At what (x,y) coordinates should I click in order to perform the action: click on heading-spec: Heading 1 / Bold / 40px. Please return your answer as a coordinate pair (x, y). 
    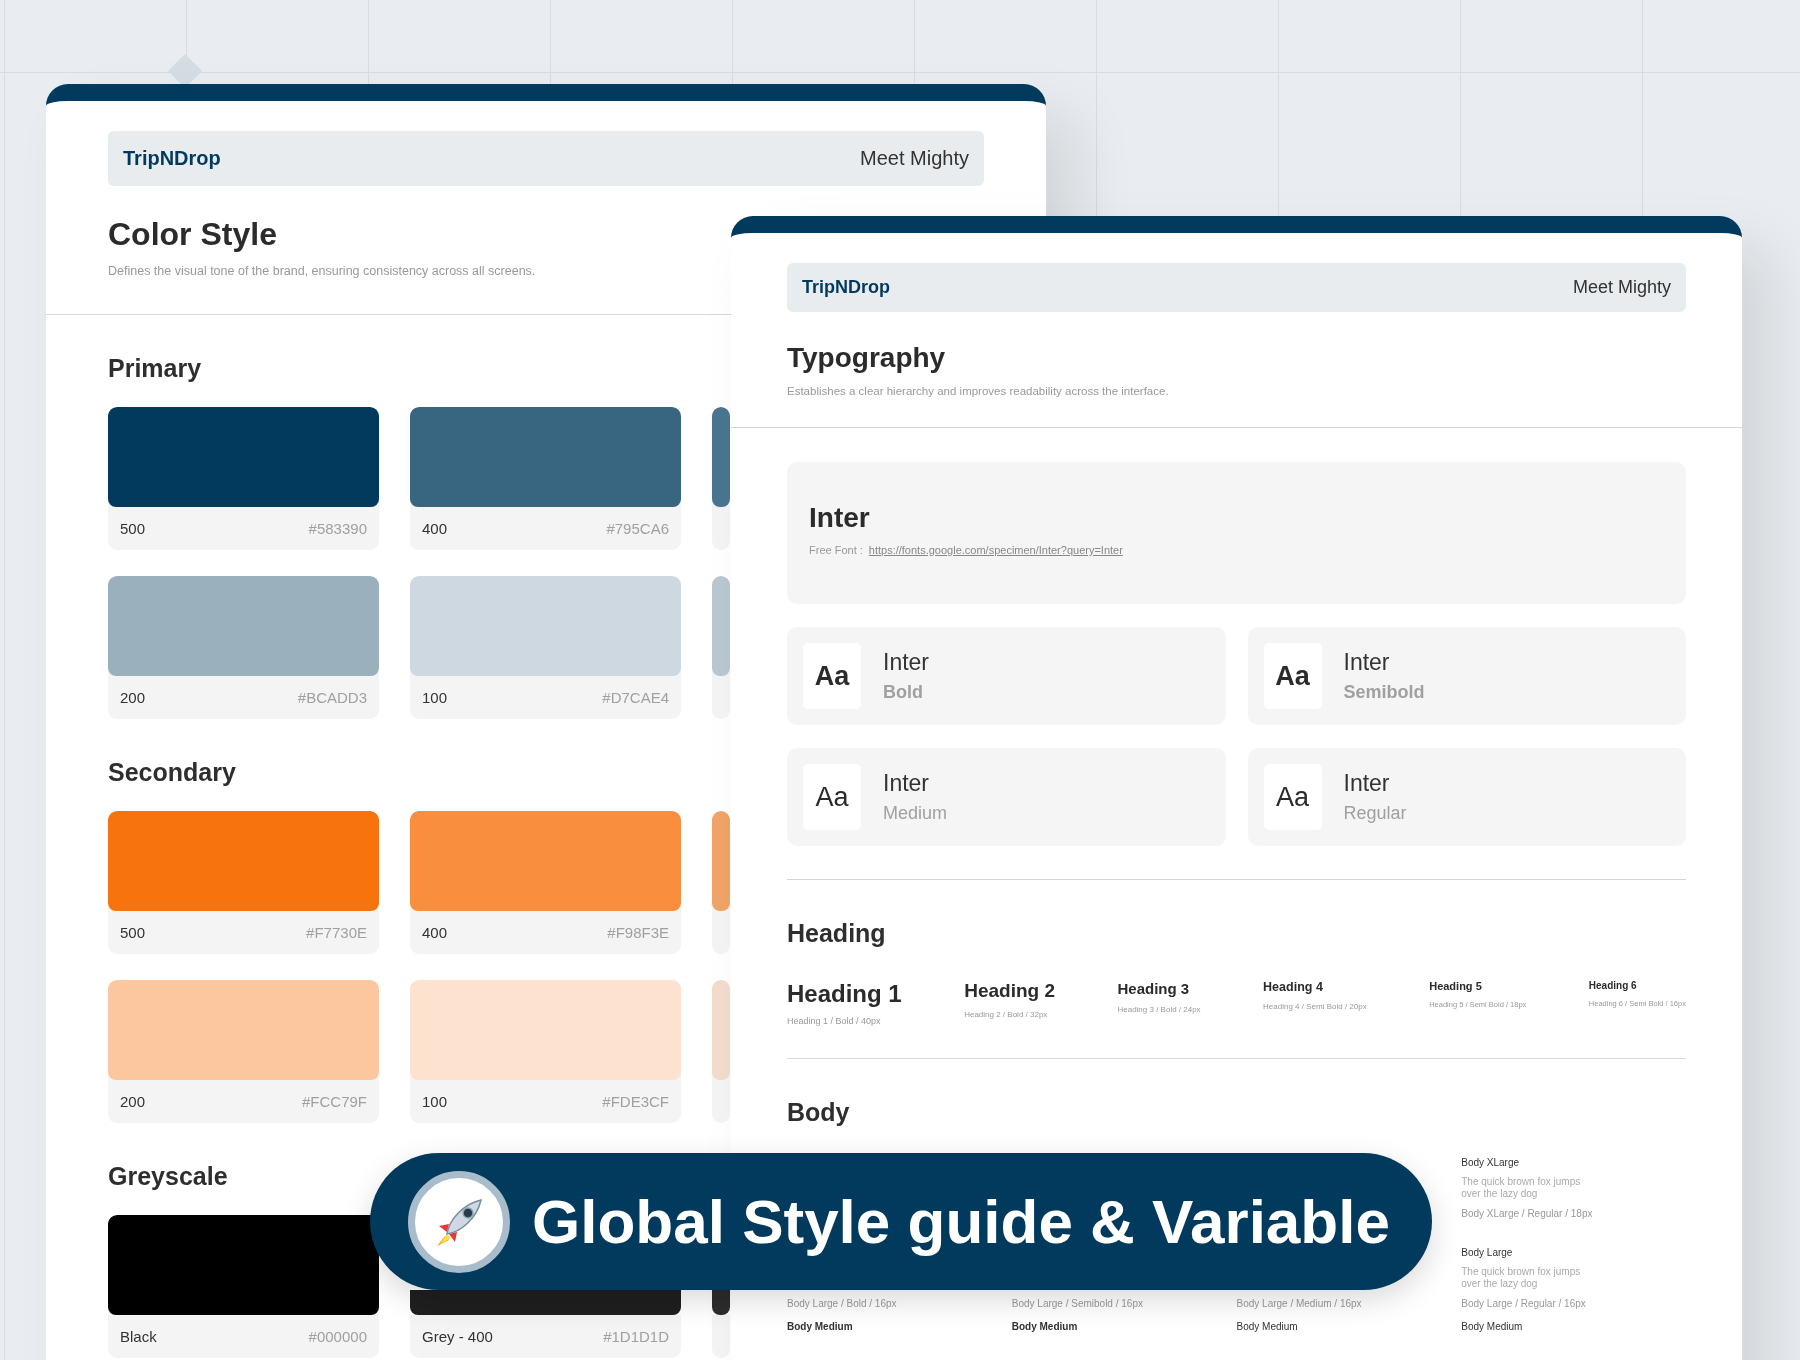
    Looking at the image, I should click on (834, 1021).